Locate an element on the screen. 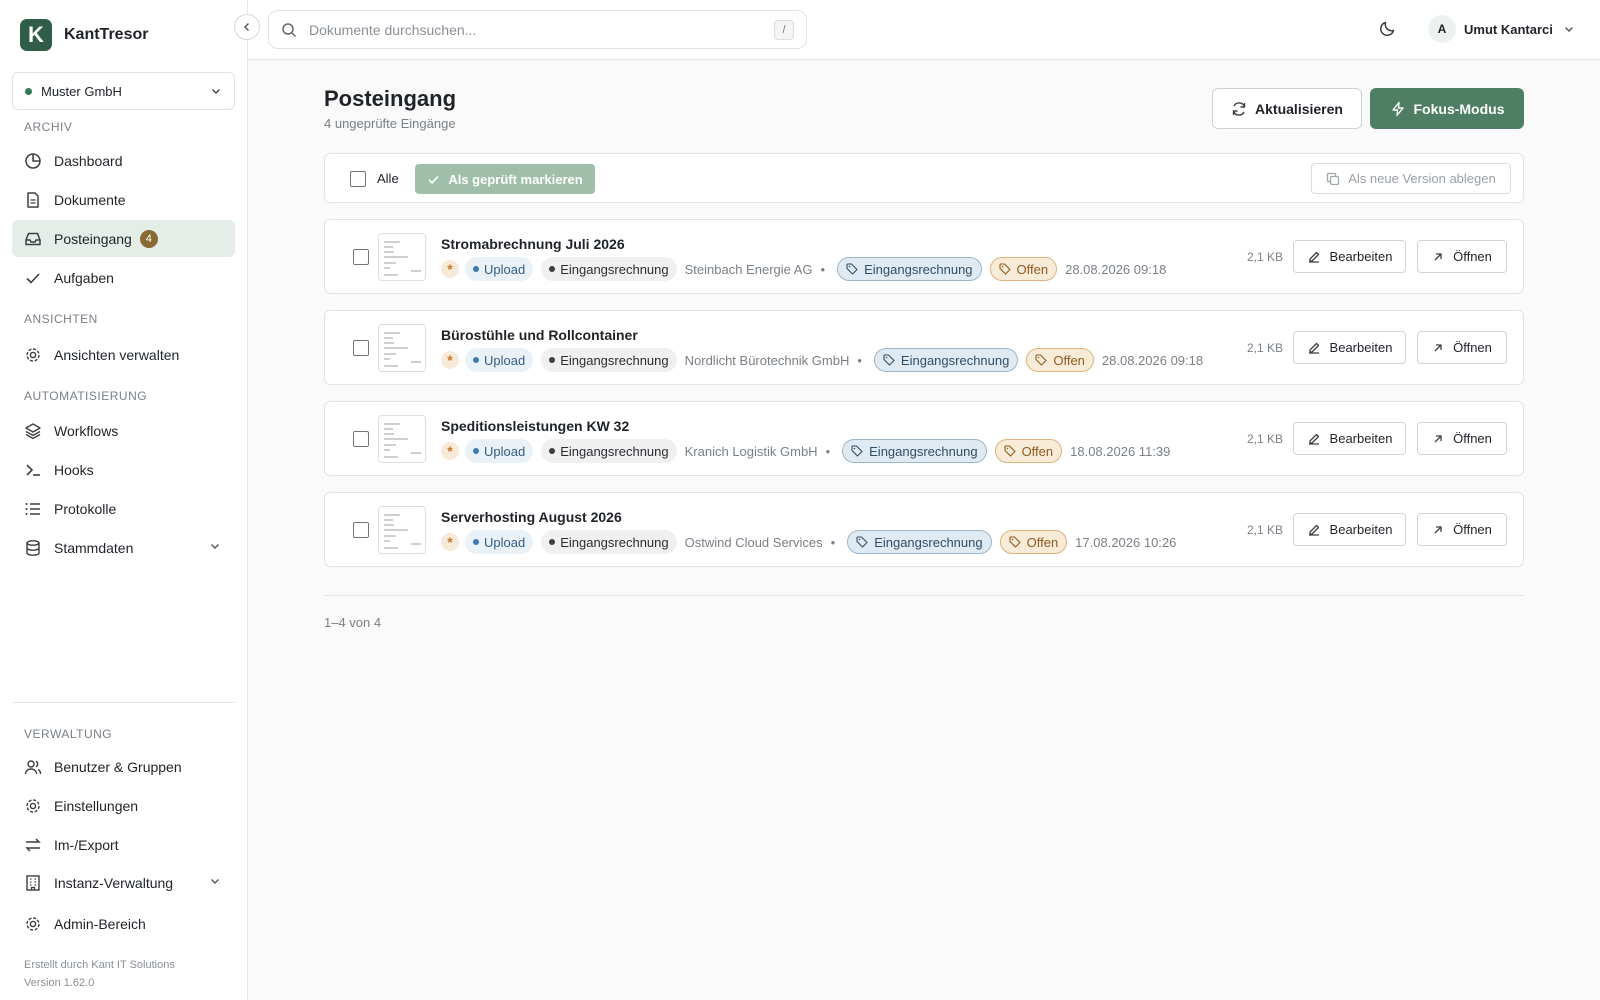 This screenshot has height=1000, width=1600. correspondent: Kranich Logistik GmbH is located at coordinates (751, 451).